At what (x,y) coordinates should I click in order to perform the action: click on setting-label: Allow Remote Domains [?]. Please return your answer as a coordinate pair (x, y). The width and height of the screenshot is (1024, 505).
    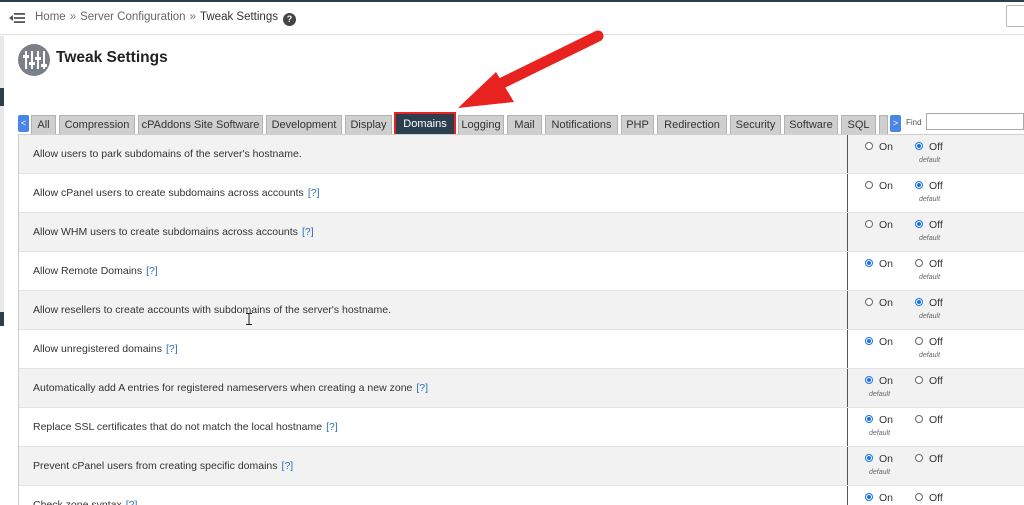
    Looking at the image, I should click on (95, 271).